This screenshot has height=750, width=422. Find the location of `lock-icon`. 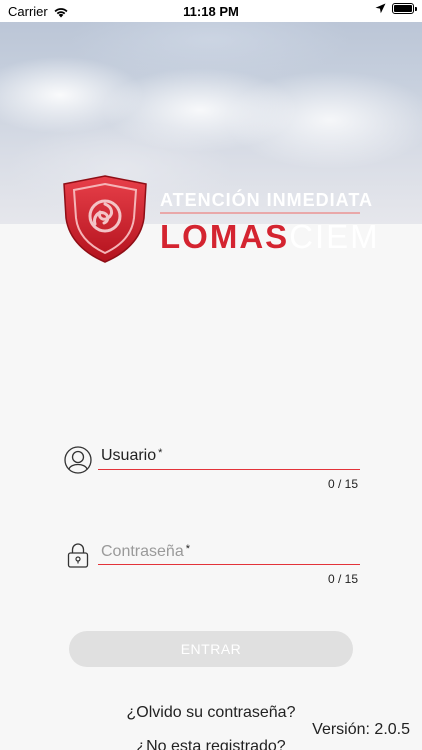

lock-icon is located at coordinates (78, 555).